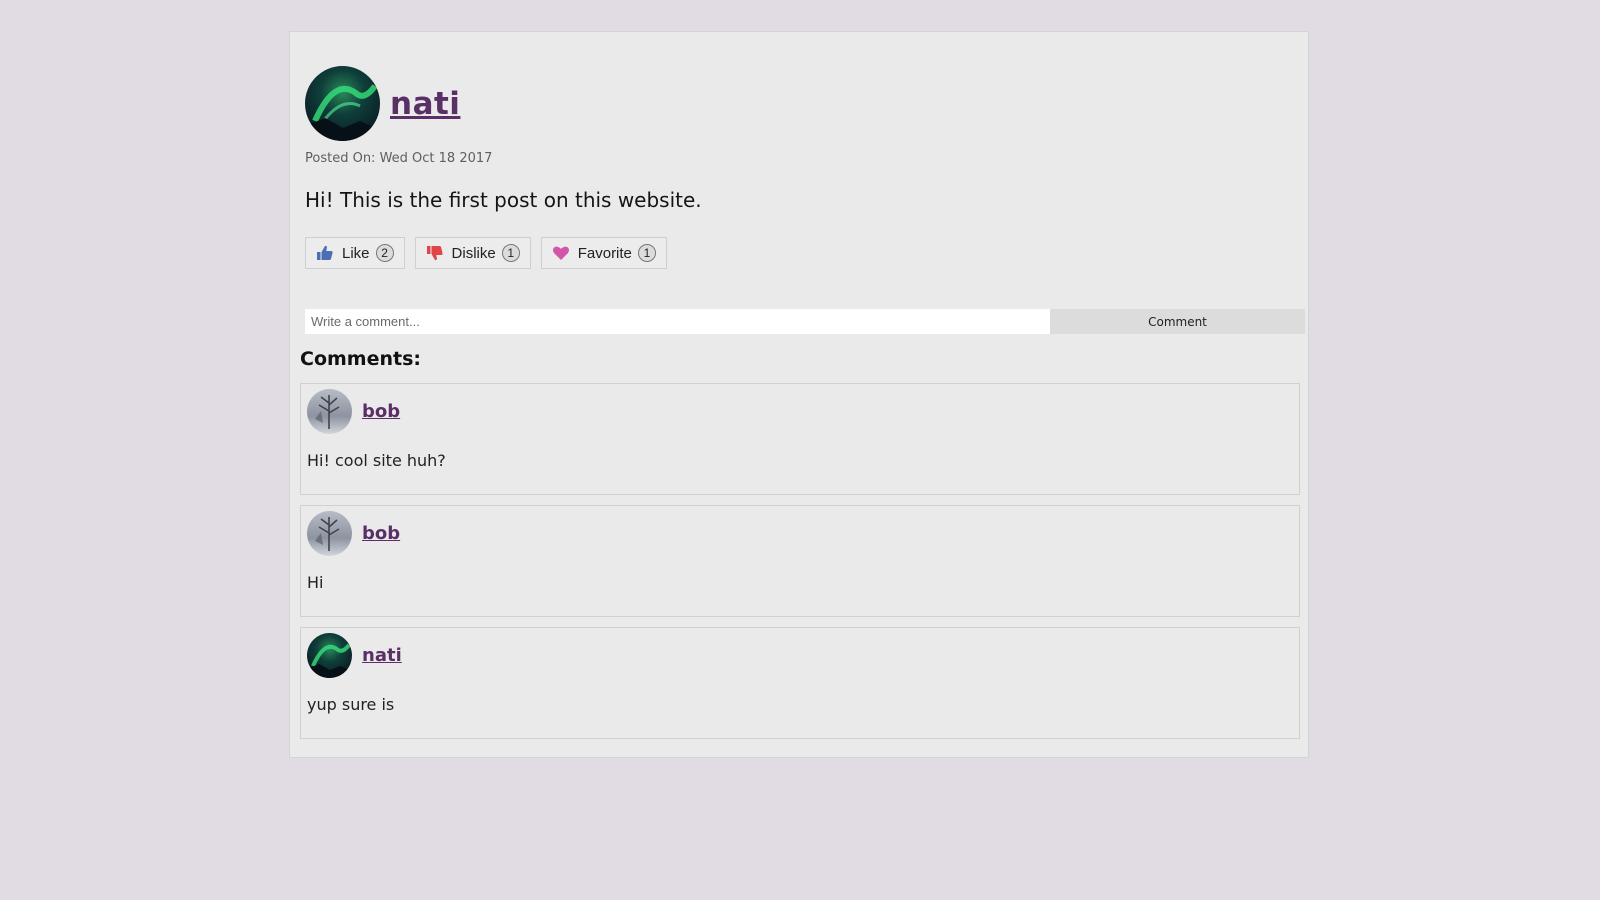  I want to click on post-author-link: nati, so click(425, 104).